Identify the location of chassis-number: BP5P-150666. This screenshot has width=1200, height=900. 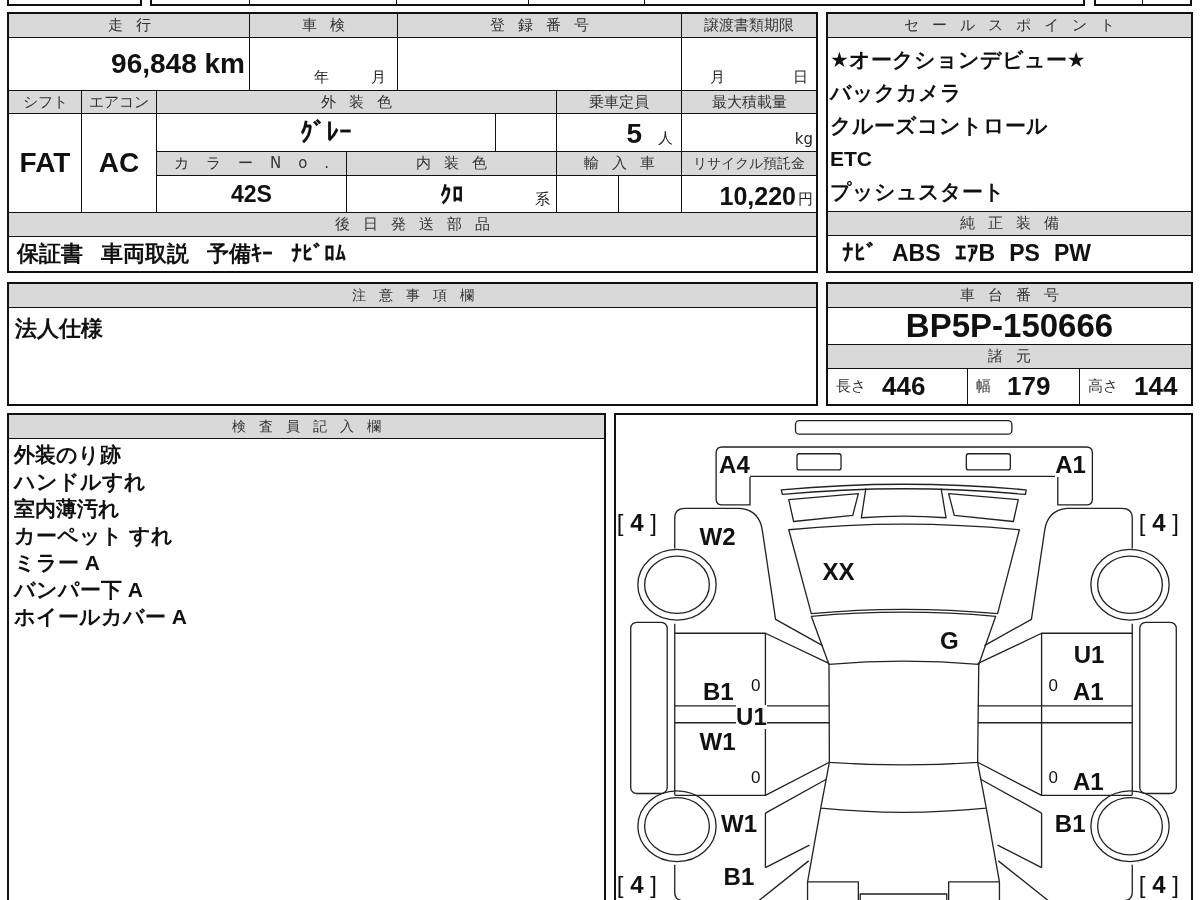
(1009, 326).